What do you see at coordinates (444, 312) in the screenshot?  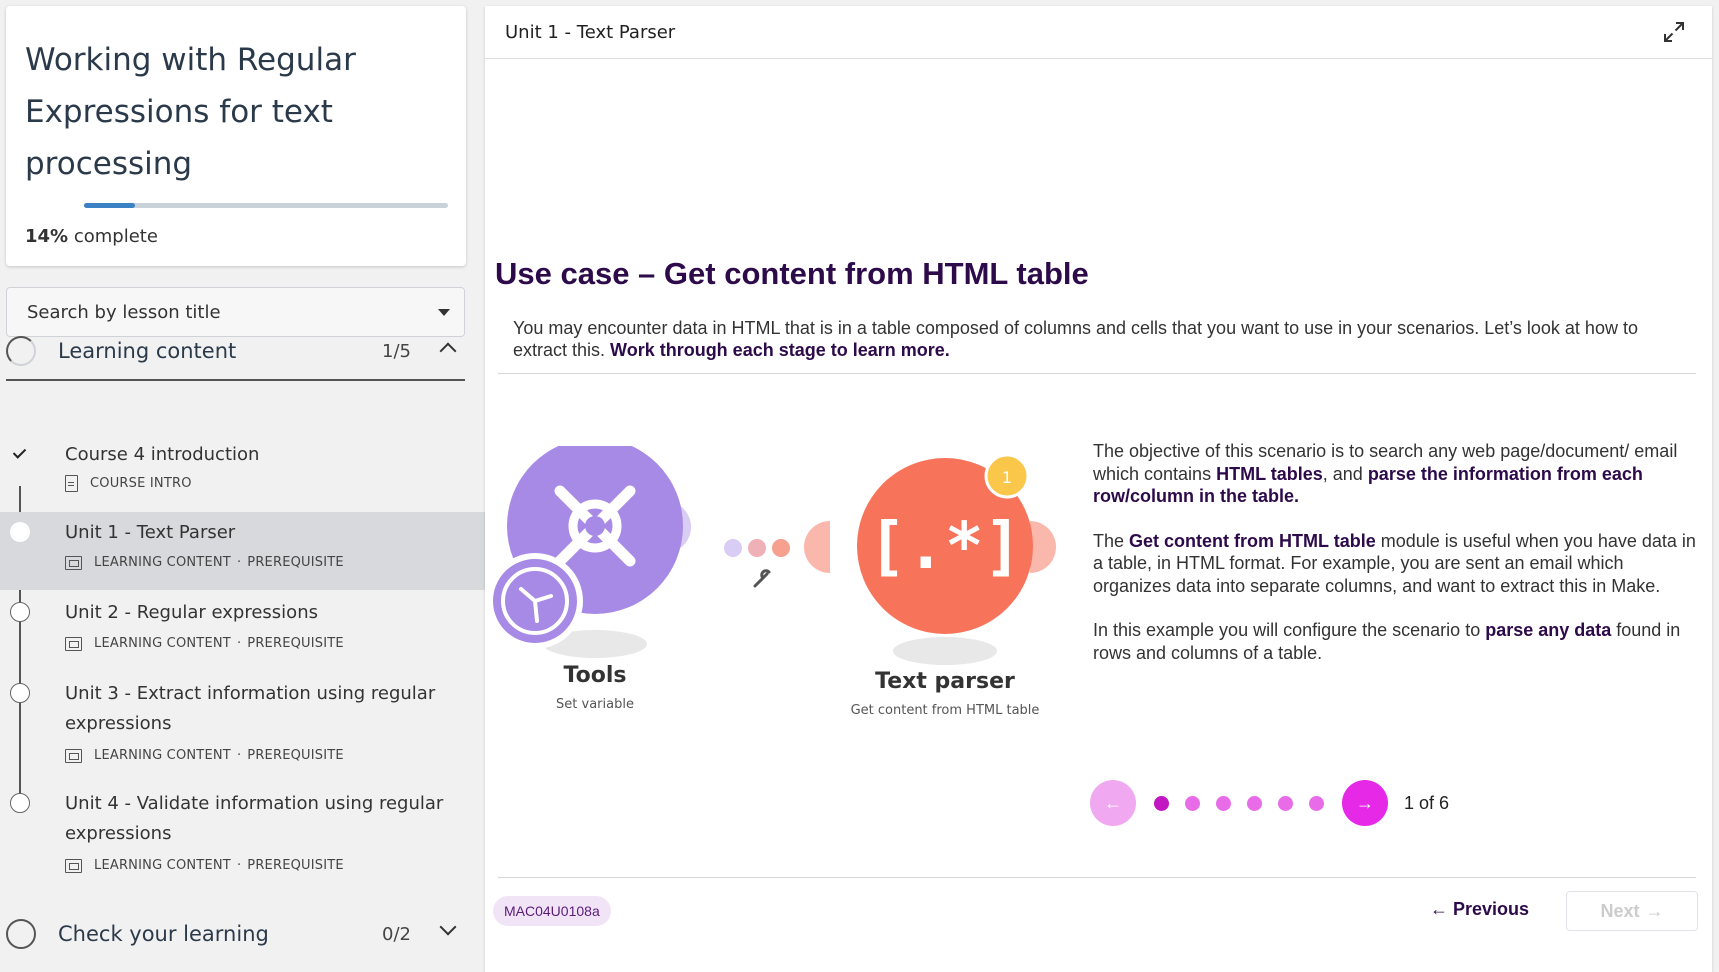 I see `caret-down-icon` at bounding box center [444, 312].